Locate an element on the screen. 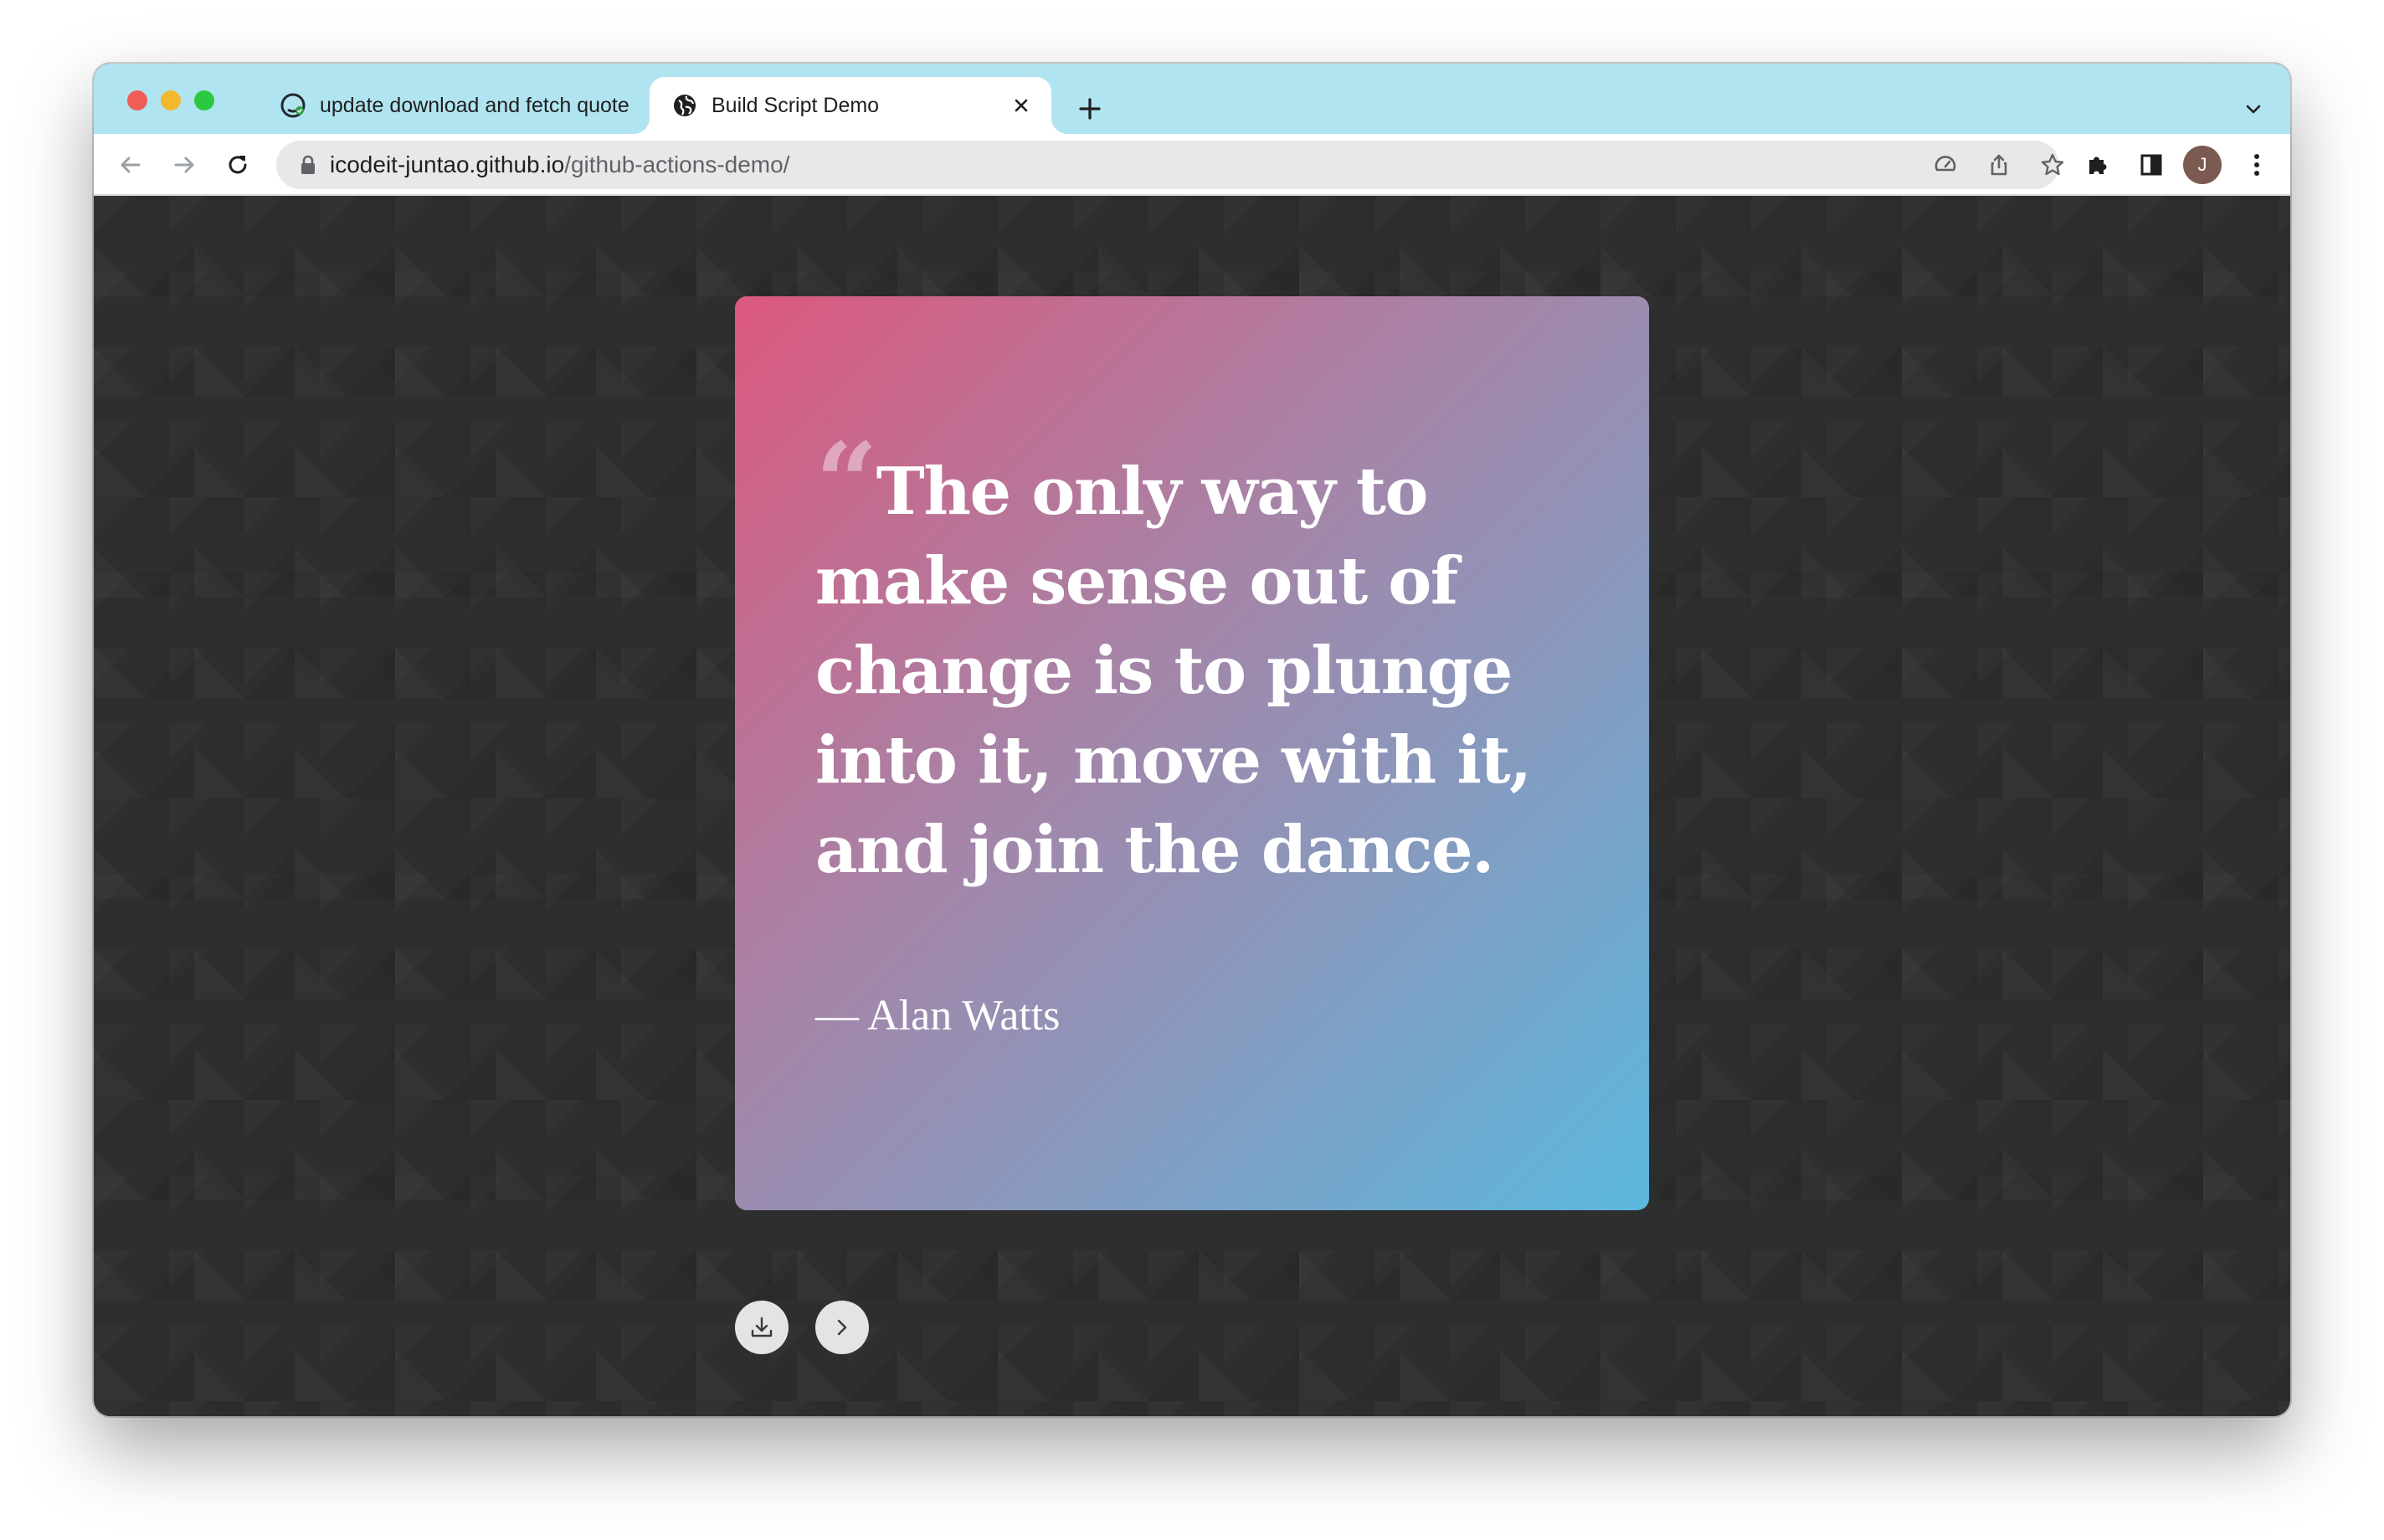 The height and width of the screenshot is (1540, 2384). next-quote-button is located at coordinates (842, 1327).